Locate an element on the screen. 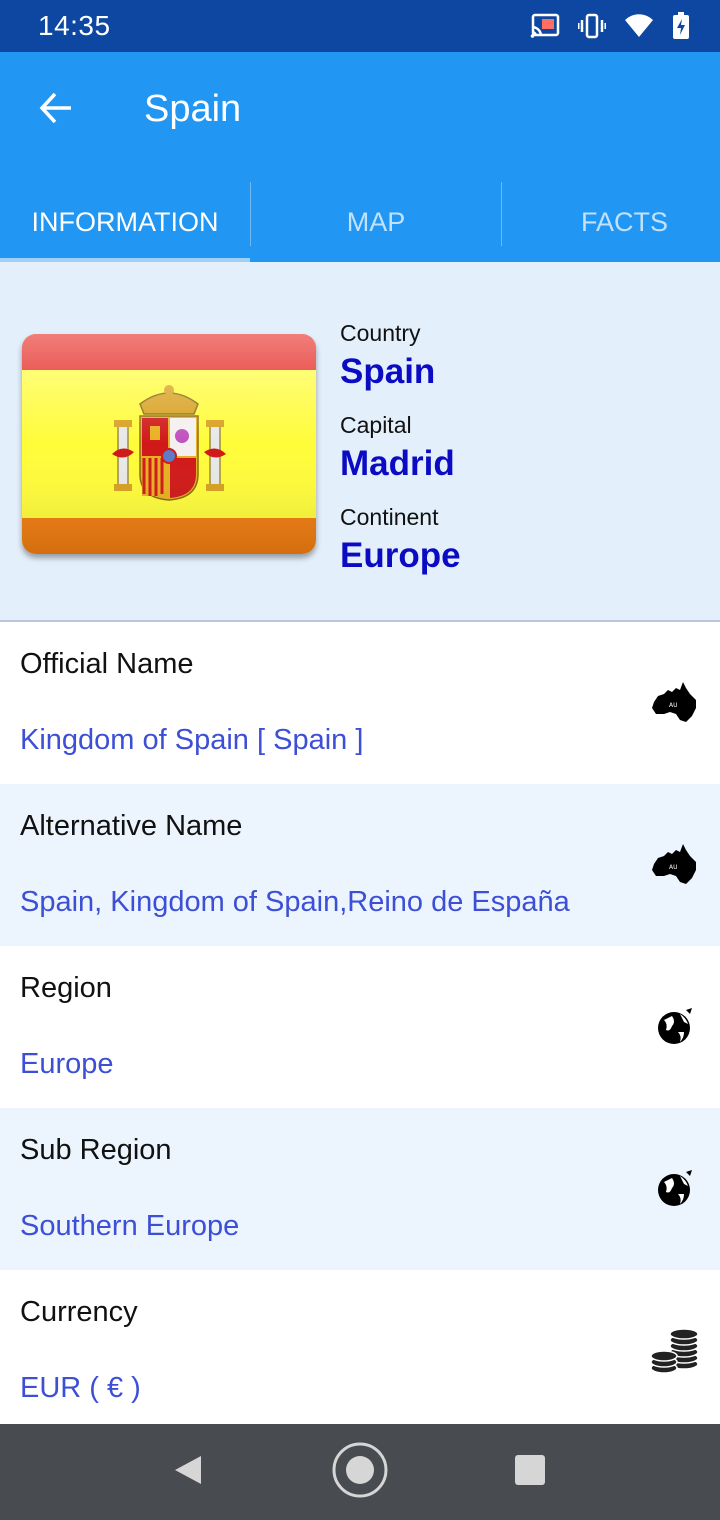 Image resolution: width=720 pixels, height=1520 pixels. arrow-back-icon is located at coordinates (56, 110).